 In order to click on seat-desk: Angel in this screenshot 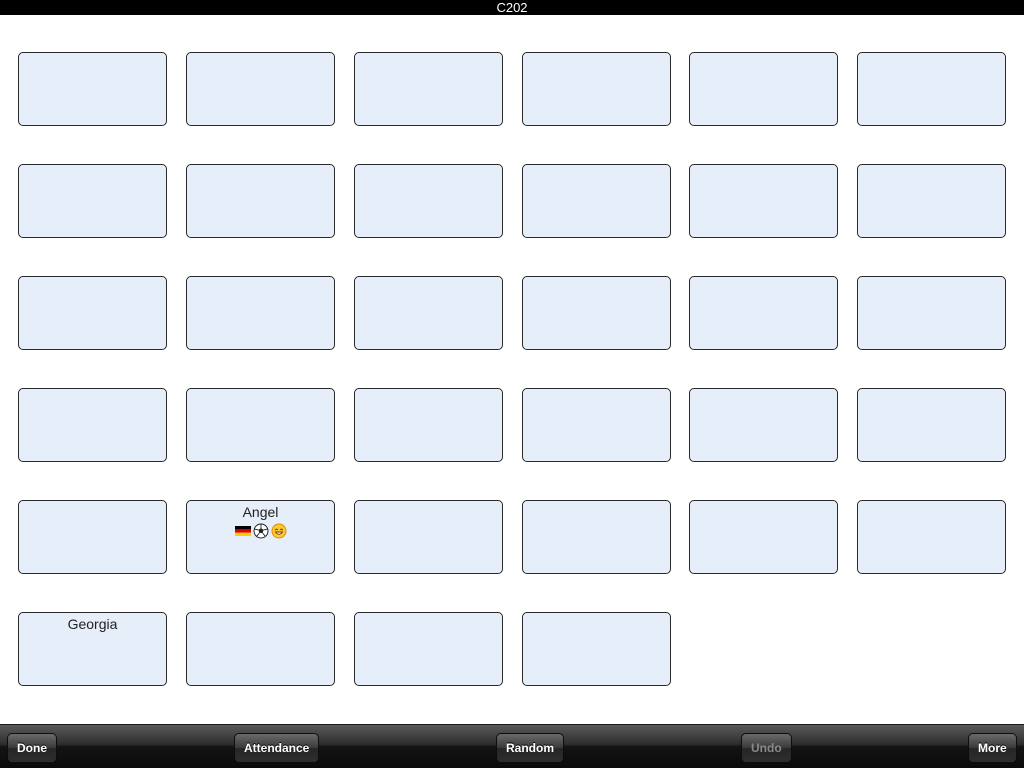, I will do `click(260, 537)`.